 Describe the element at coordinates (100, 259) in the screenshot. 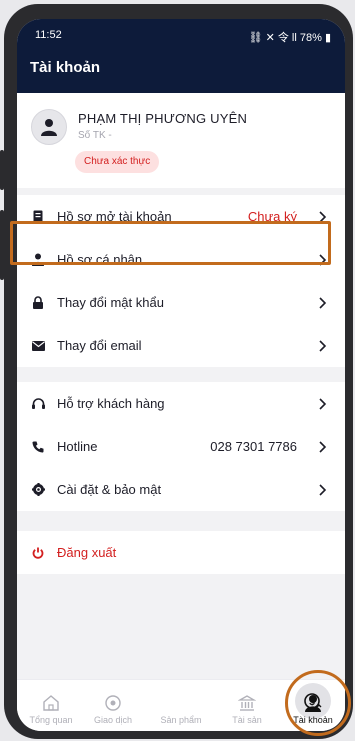

I see `menu-label: Hồ sơ cá nhân` at that location.